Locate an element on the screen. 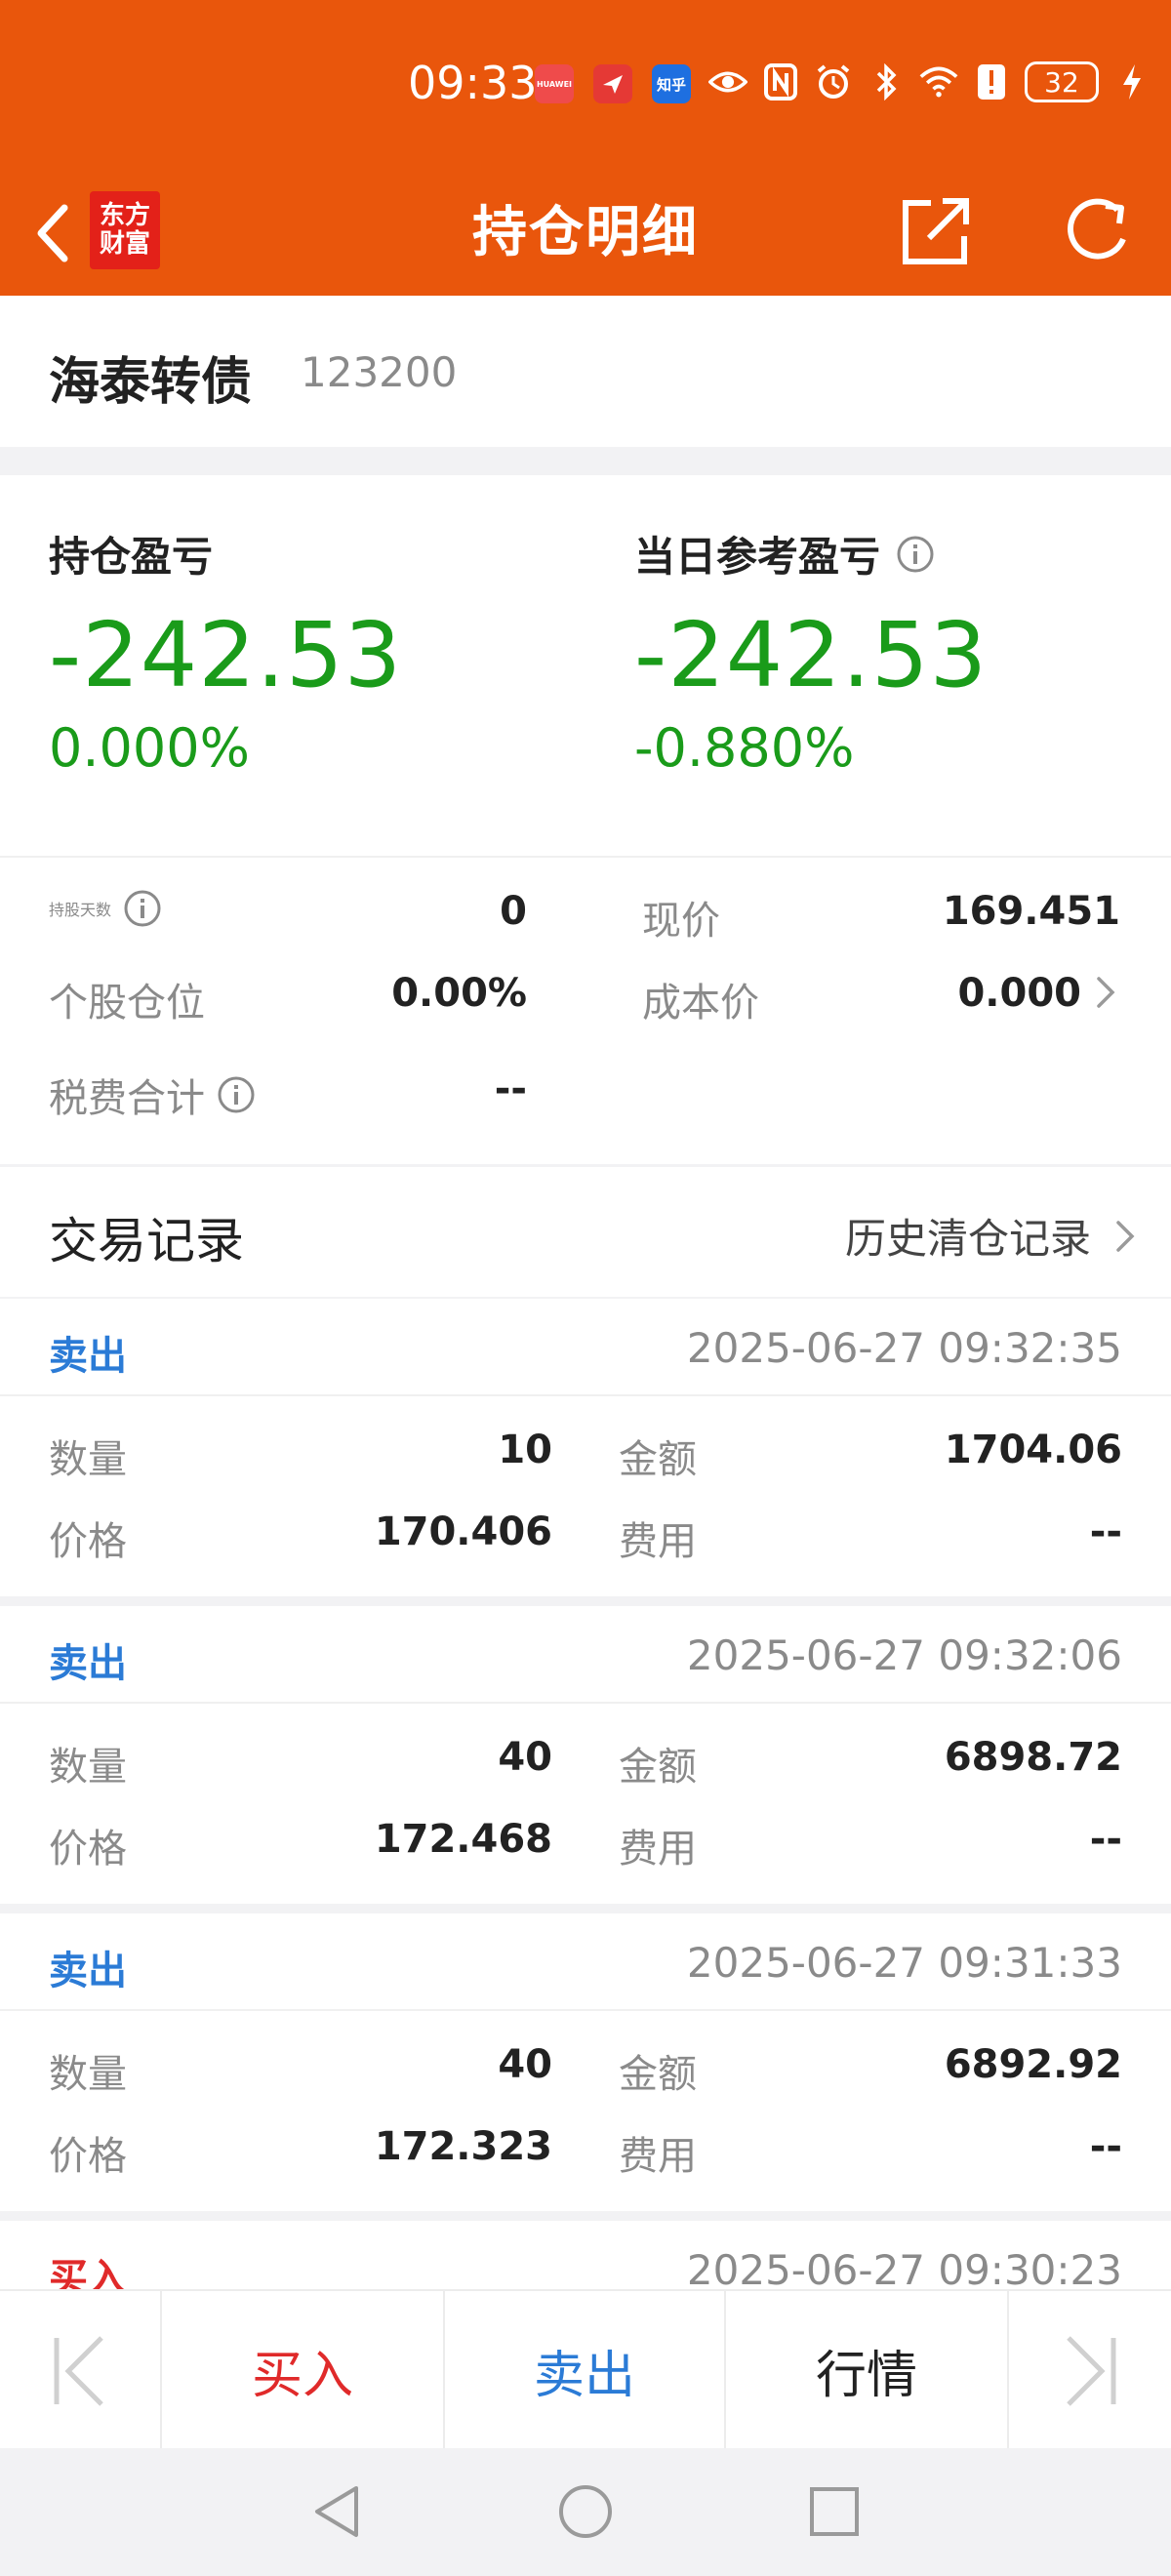 The width and height of the screenshot is (1171, 2576). records-title: 交易记录 is located at coordinates (146, 1241).